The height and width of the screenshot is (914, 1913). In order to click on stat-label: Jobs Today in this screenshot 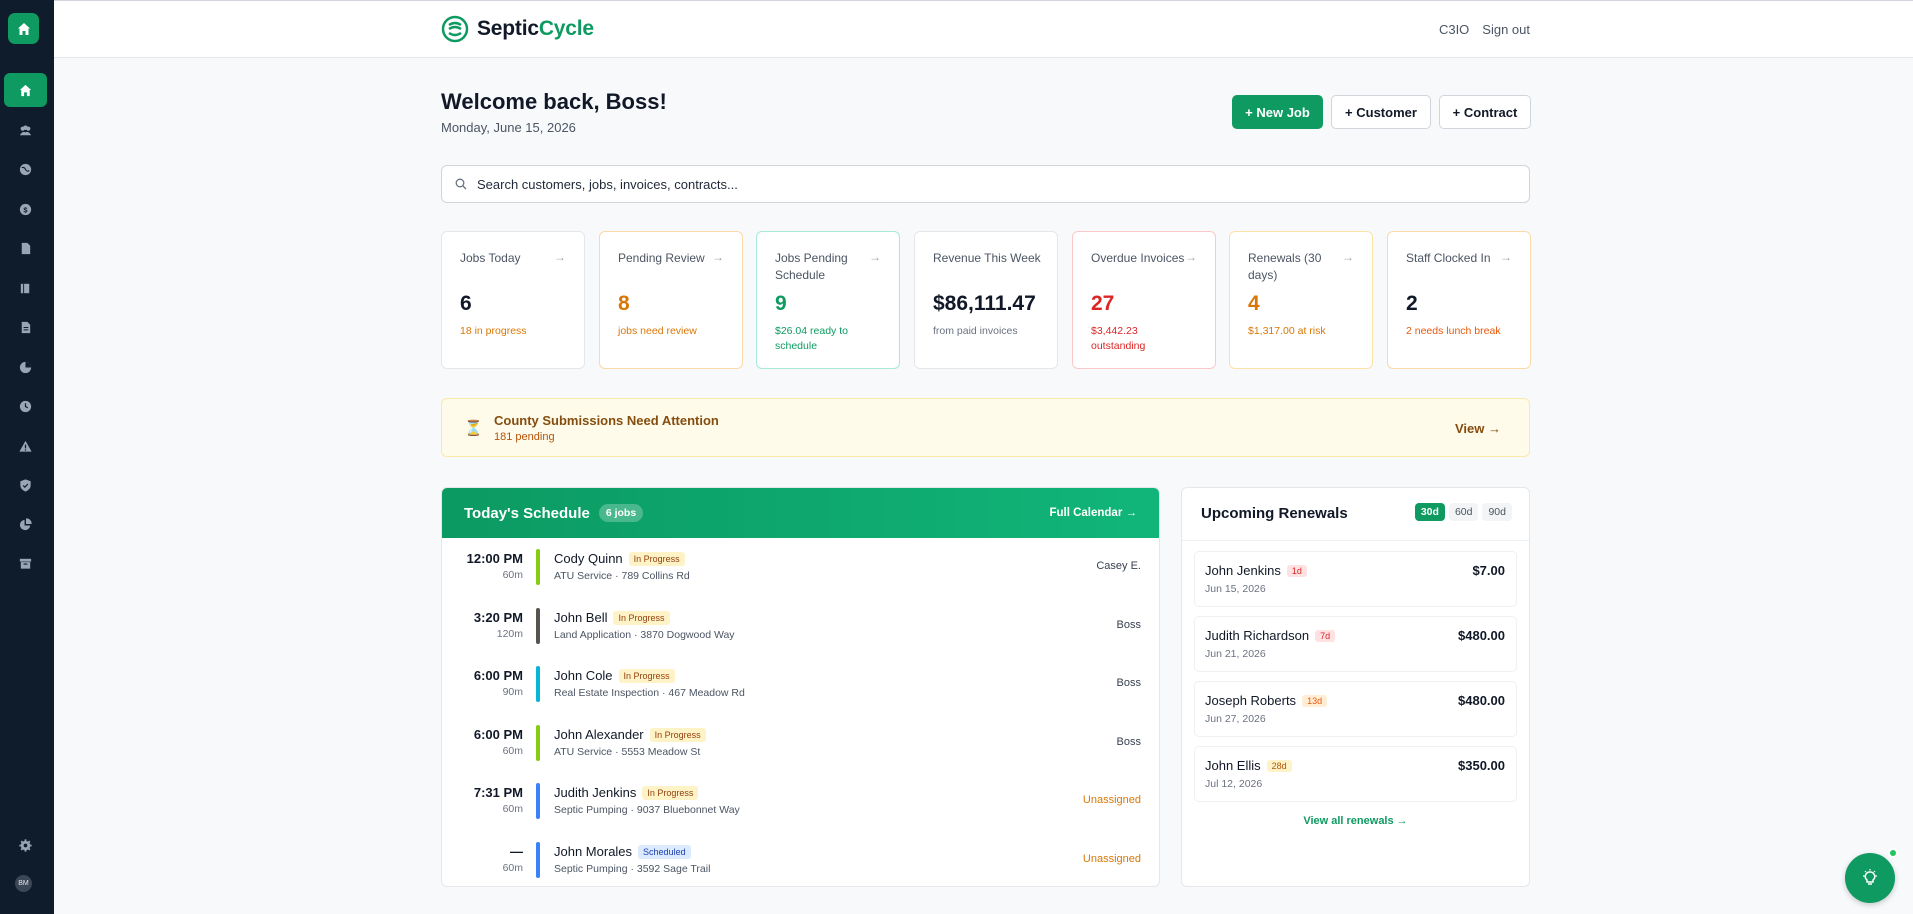, I will do `click(490, 258)`.